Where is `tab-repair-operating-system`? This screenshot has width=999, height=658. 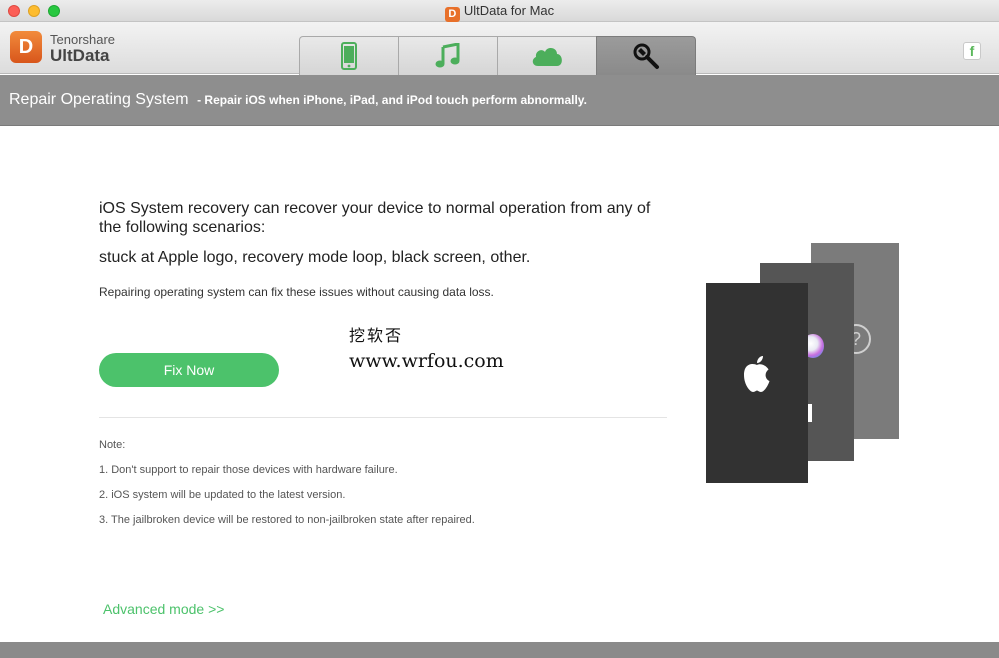
tab-repair-operating-system is located at coordinates (646, 55).